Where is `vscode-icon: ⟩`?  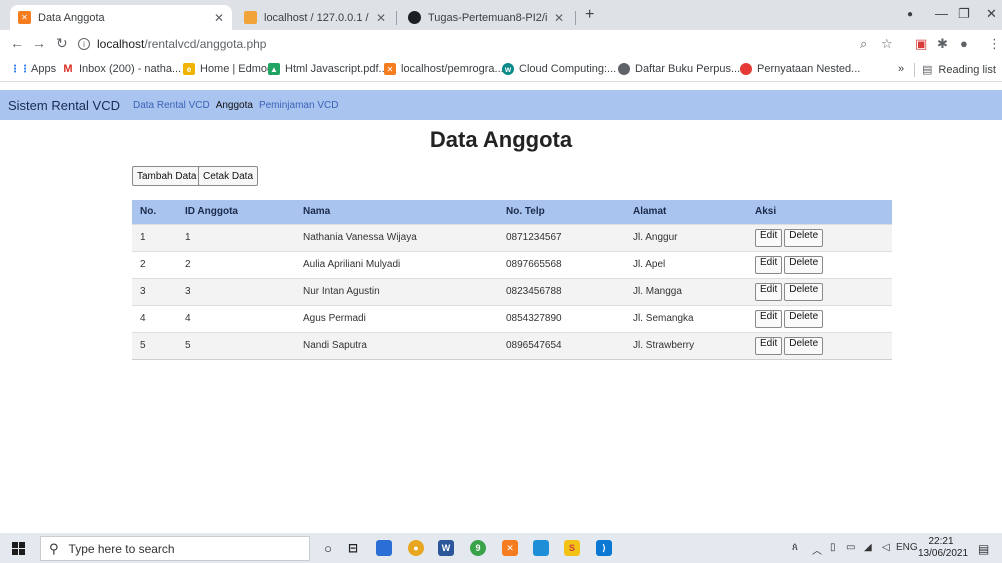
vscode-icon: ⟩ is located at coordinates (604, 548).